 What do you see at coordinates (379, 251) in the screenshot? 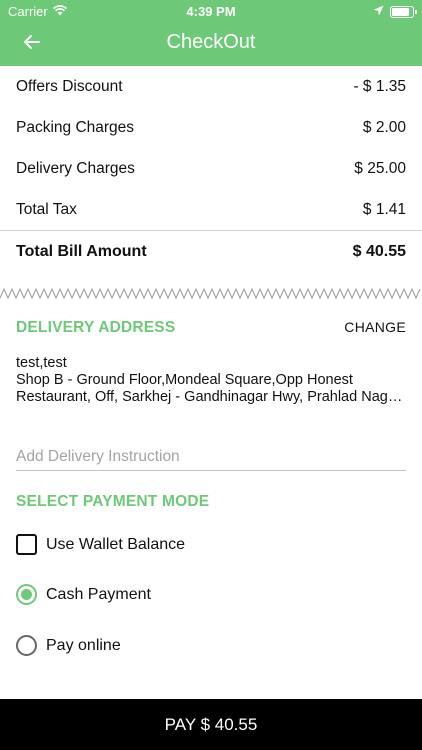
I see `total-value: $ 40.55` at bounding box center [379, 251].